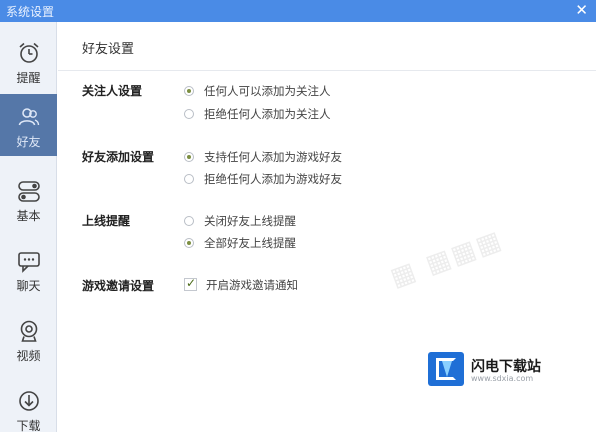 The height and width of the screenshot is (432, 596). Describe the element at coordinates (28, 331) in the screenshot. I see `webcam-icon` at that location.